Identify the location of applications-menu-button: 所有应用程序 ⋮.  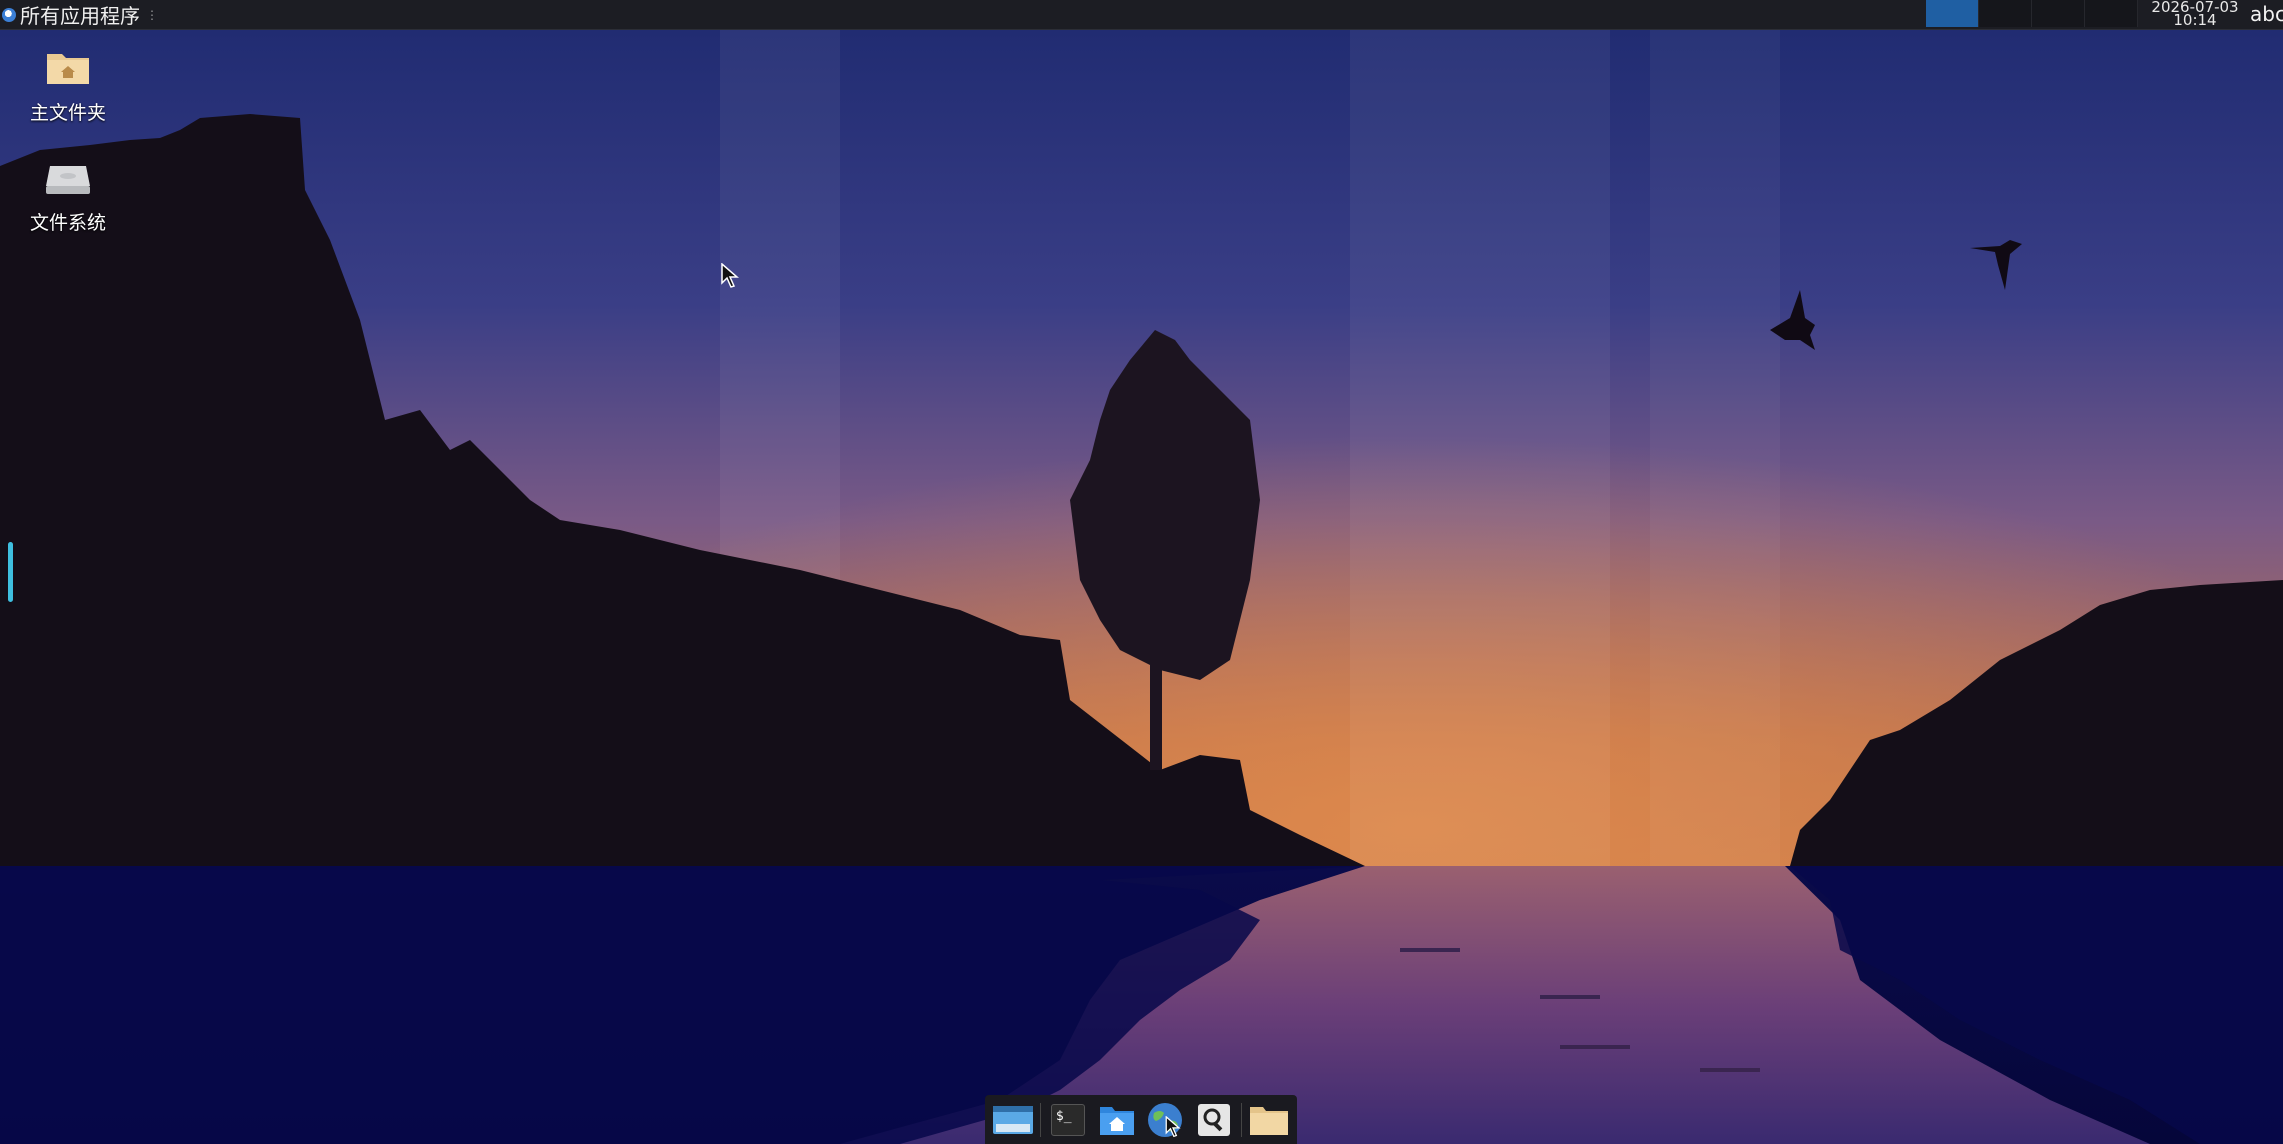
(80, 14).